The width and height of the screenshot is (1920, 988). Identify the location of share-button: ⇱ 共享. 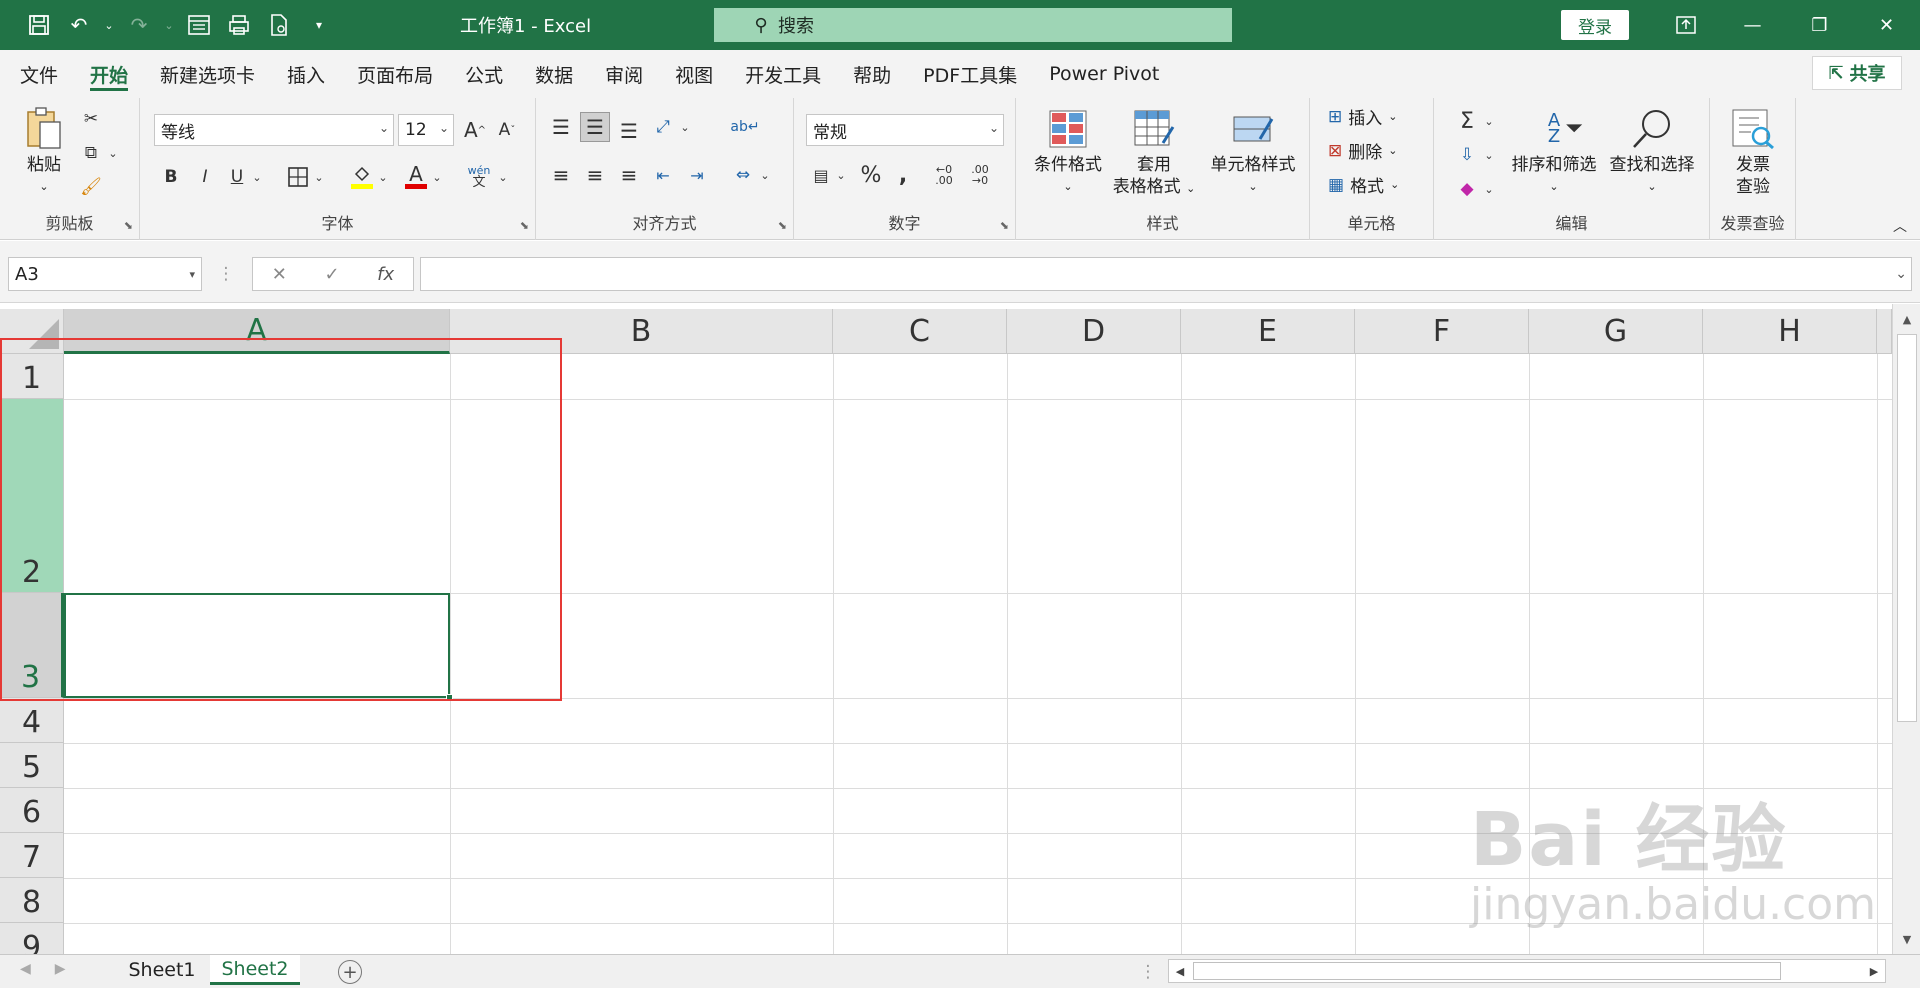
(1857, 73).